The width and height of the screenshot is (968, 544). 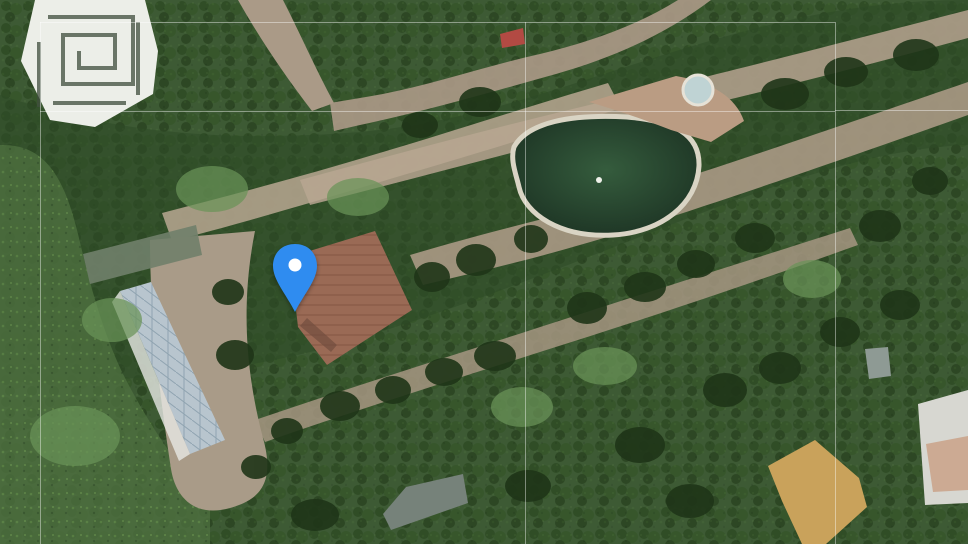 I want to click on pond, so click(x=606, y=175).